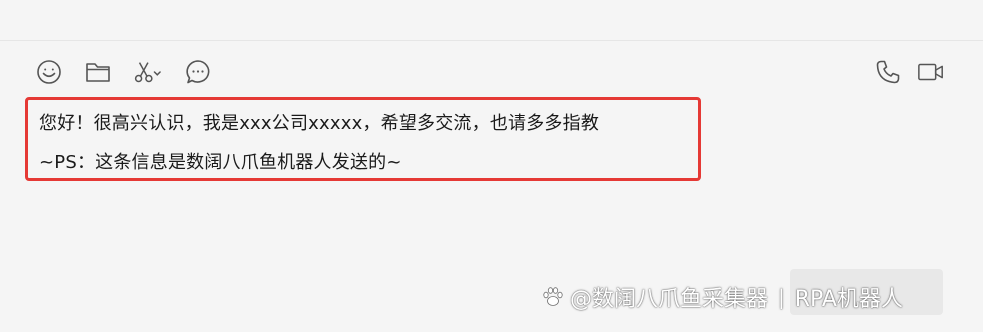 This screenshot has width=983, height=332. Describe the element at coordinates (848, 299) in the screenshot. I see `watermark-product: RPA机器人` at that location.